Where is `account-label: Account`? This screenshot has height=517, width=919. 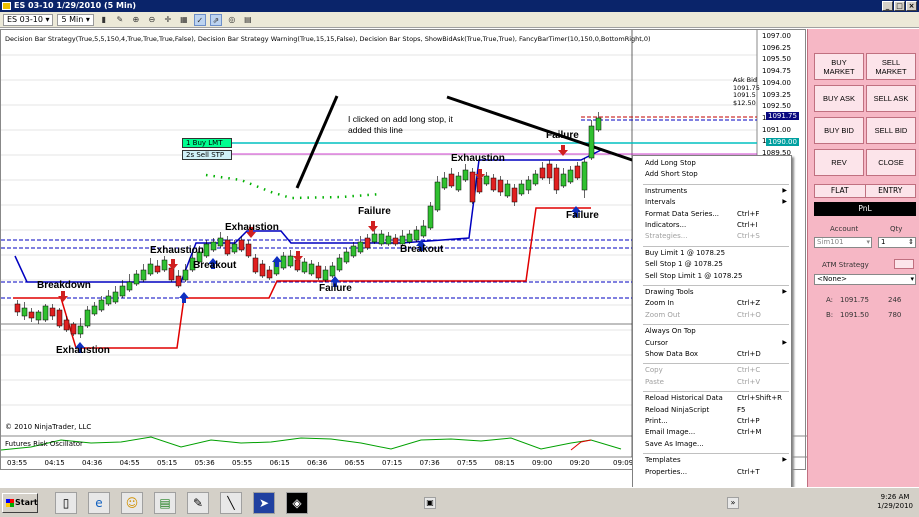
account-label: Account is located at coordinates (844, 229).